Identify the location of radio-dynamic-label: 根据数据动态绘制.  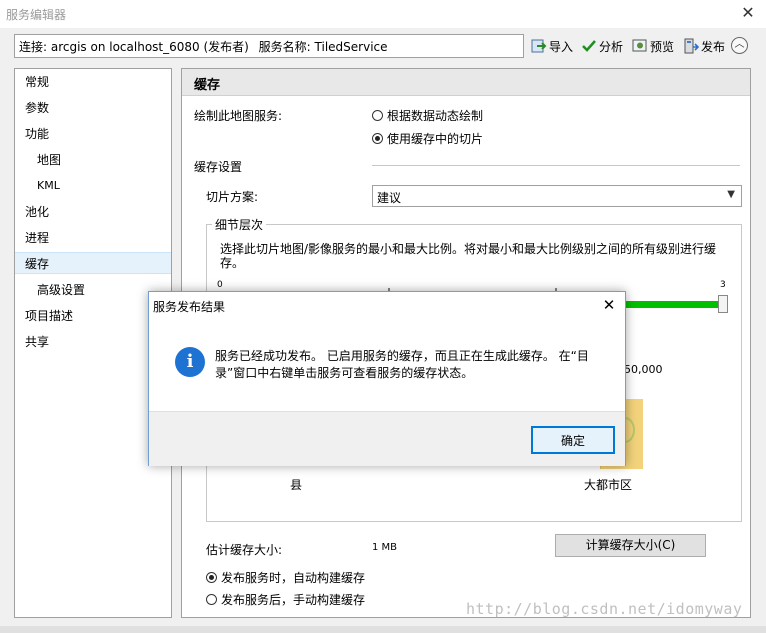
(435, 116).